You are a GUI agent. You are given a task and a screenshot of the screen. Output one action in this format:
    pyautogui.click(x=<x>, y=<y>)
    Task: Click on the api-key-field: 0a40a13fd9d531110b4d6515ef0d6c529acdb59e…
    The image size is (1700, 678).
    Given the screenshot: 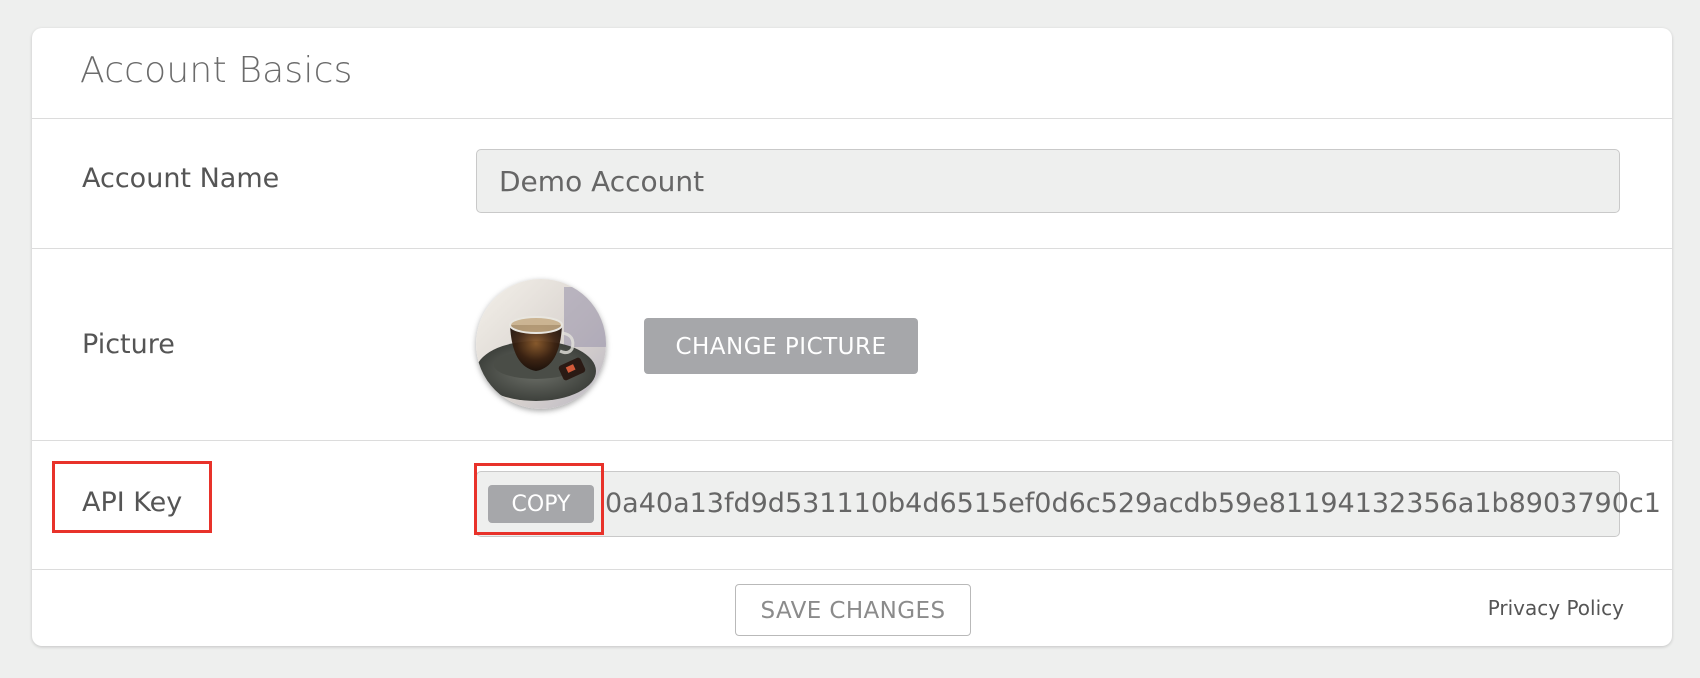 What is the action you would take?
    pyautogui.click(x=1068, y=504)
    